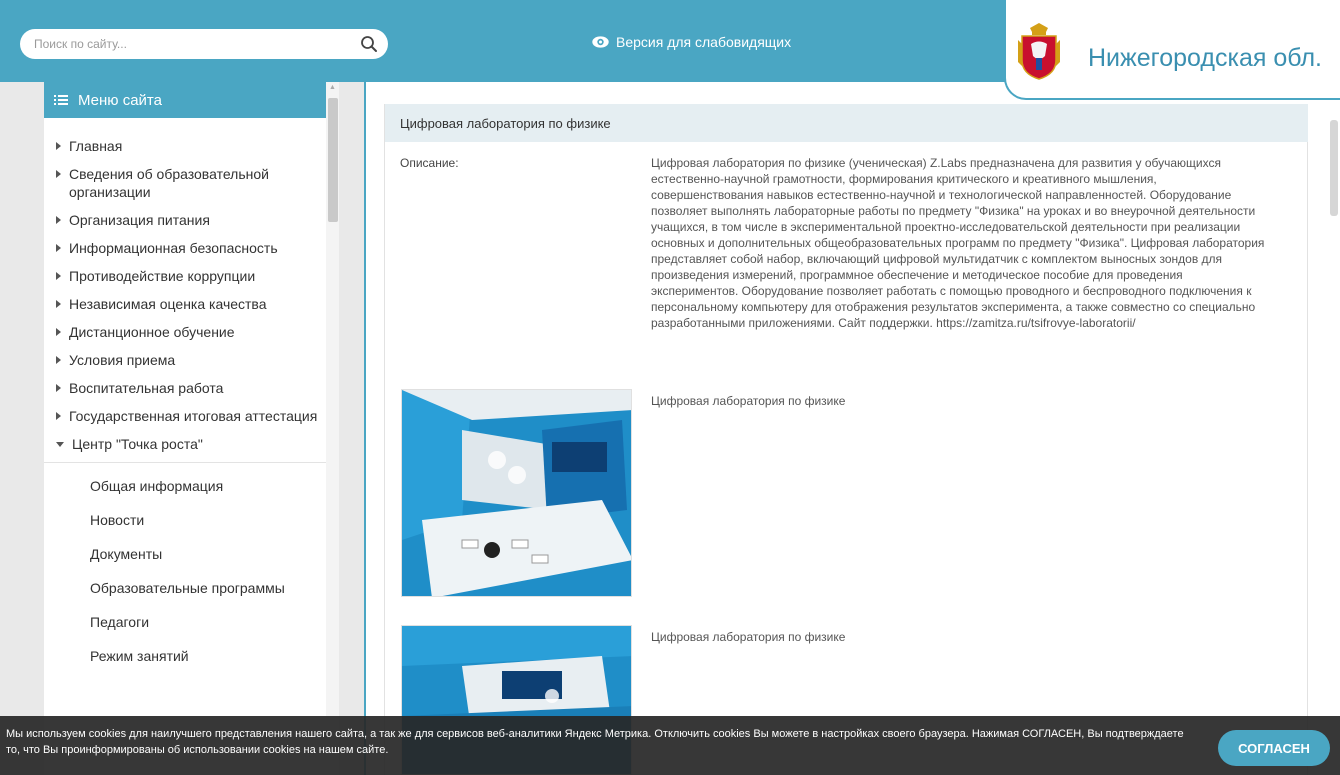 The image size is (1340, 775). What do you see at coordinates (120, 100) in the screenshot?
I see `menu-title: Меню сайта` at bounding box center [120, 100].